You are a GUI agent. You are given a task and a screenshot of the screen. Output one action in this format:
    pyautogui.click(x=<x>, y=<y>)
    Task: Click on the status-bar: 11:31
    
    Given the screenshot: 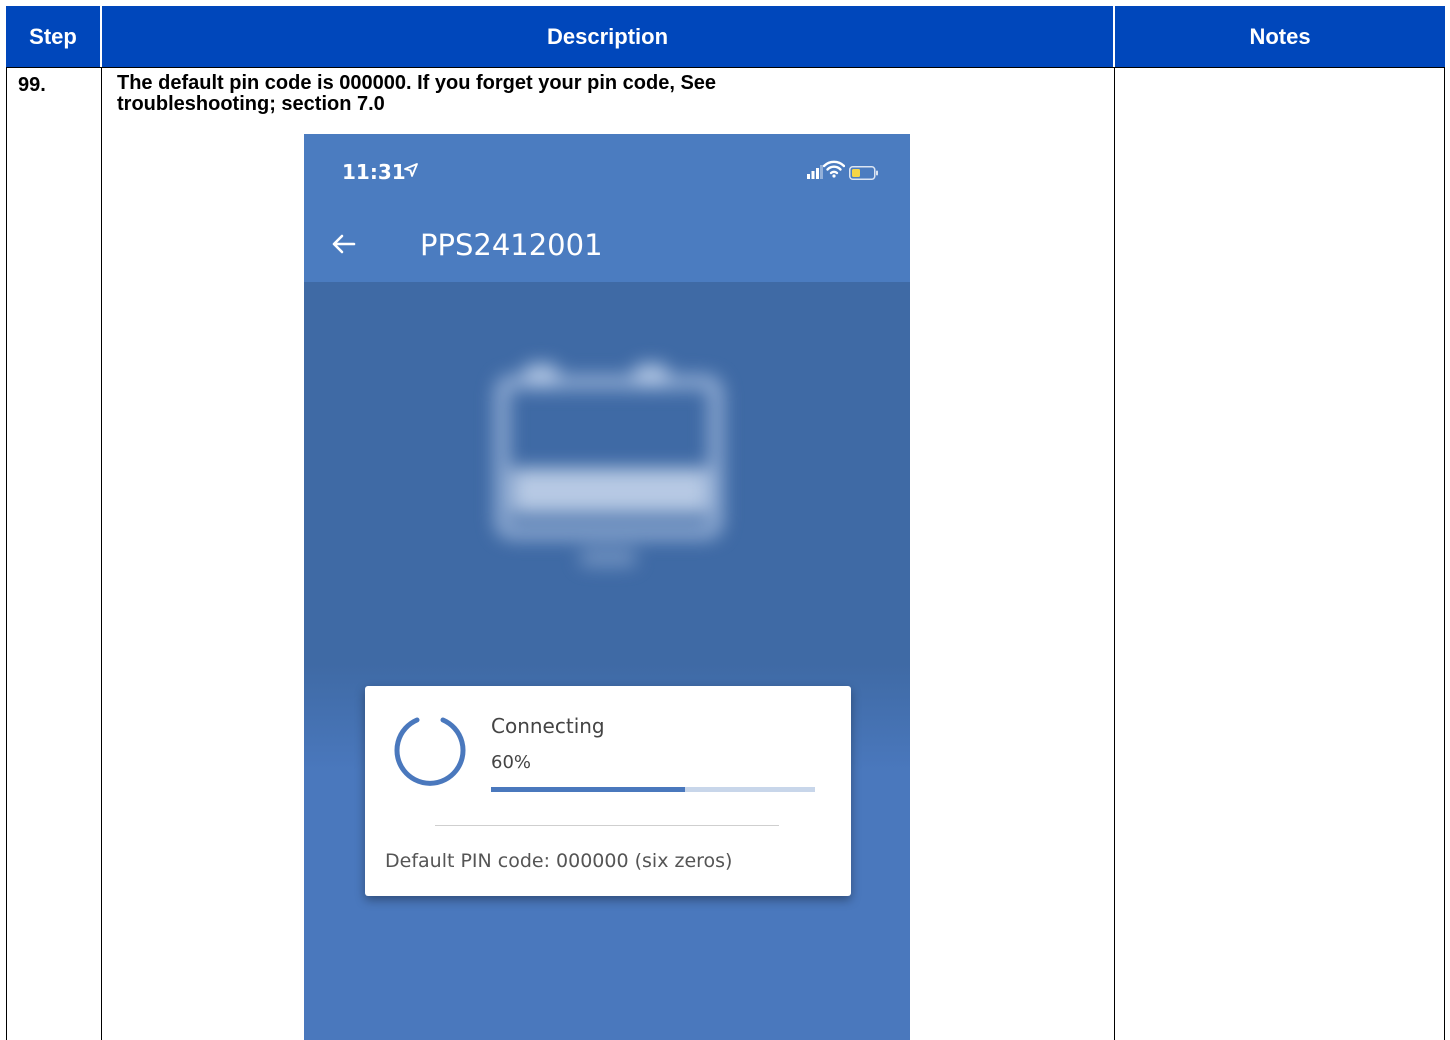 What is the action you would take?
    pyautogui.click(x=607, y=174)
    